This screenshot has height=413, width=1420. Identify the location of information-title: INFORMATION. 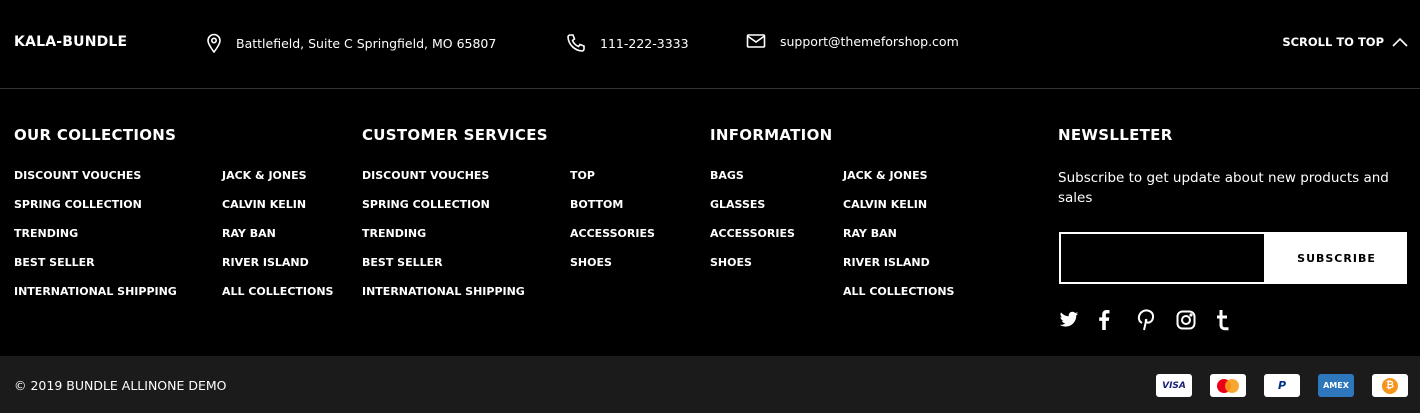
(771, 135).